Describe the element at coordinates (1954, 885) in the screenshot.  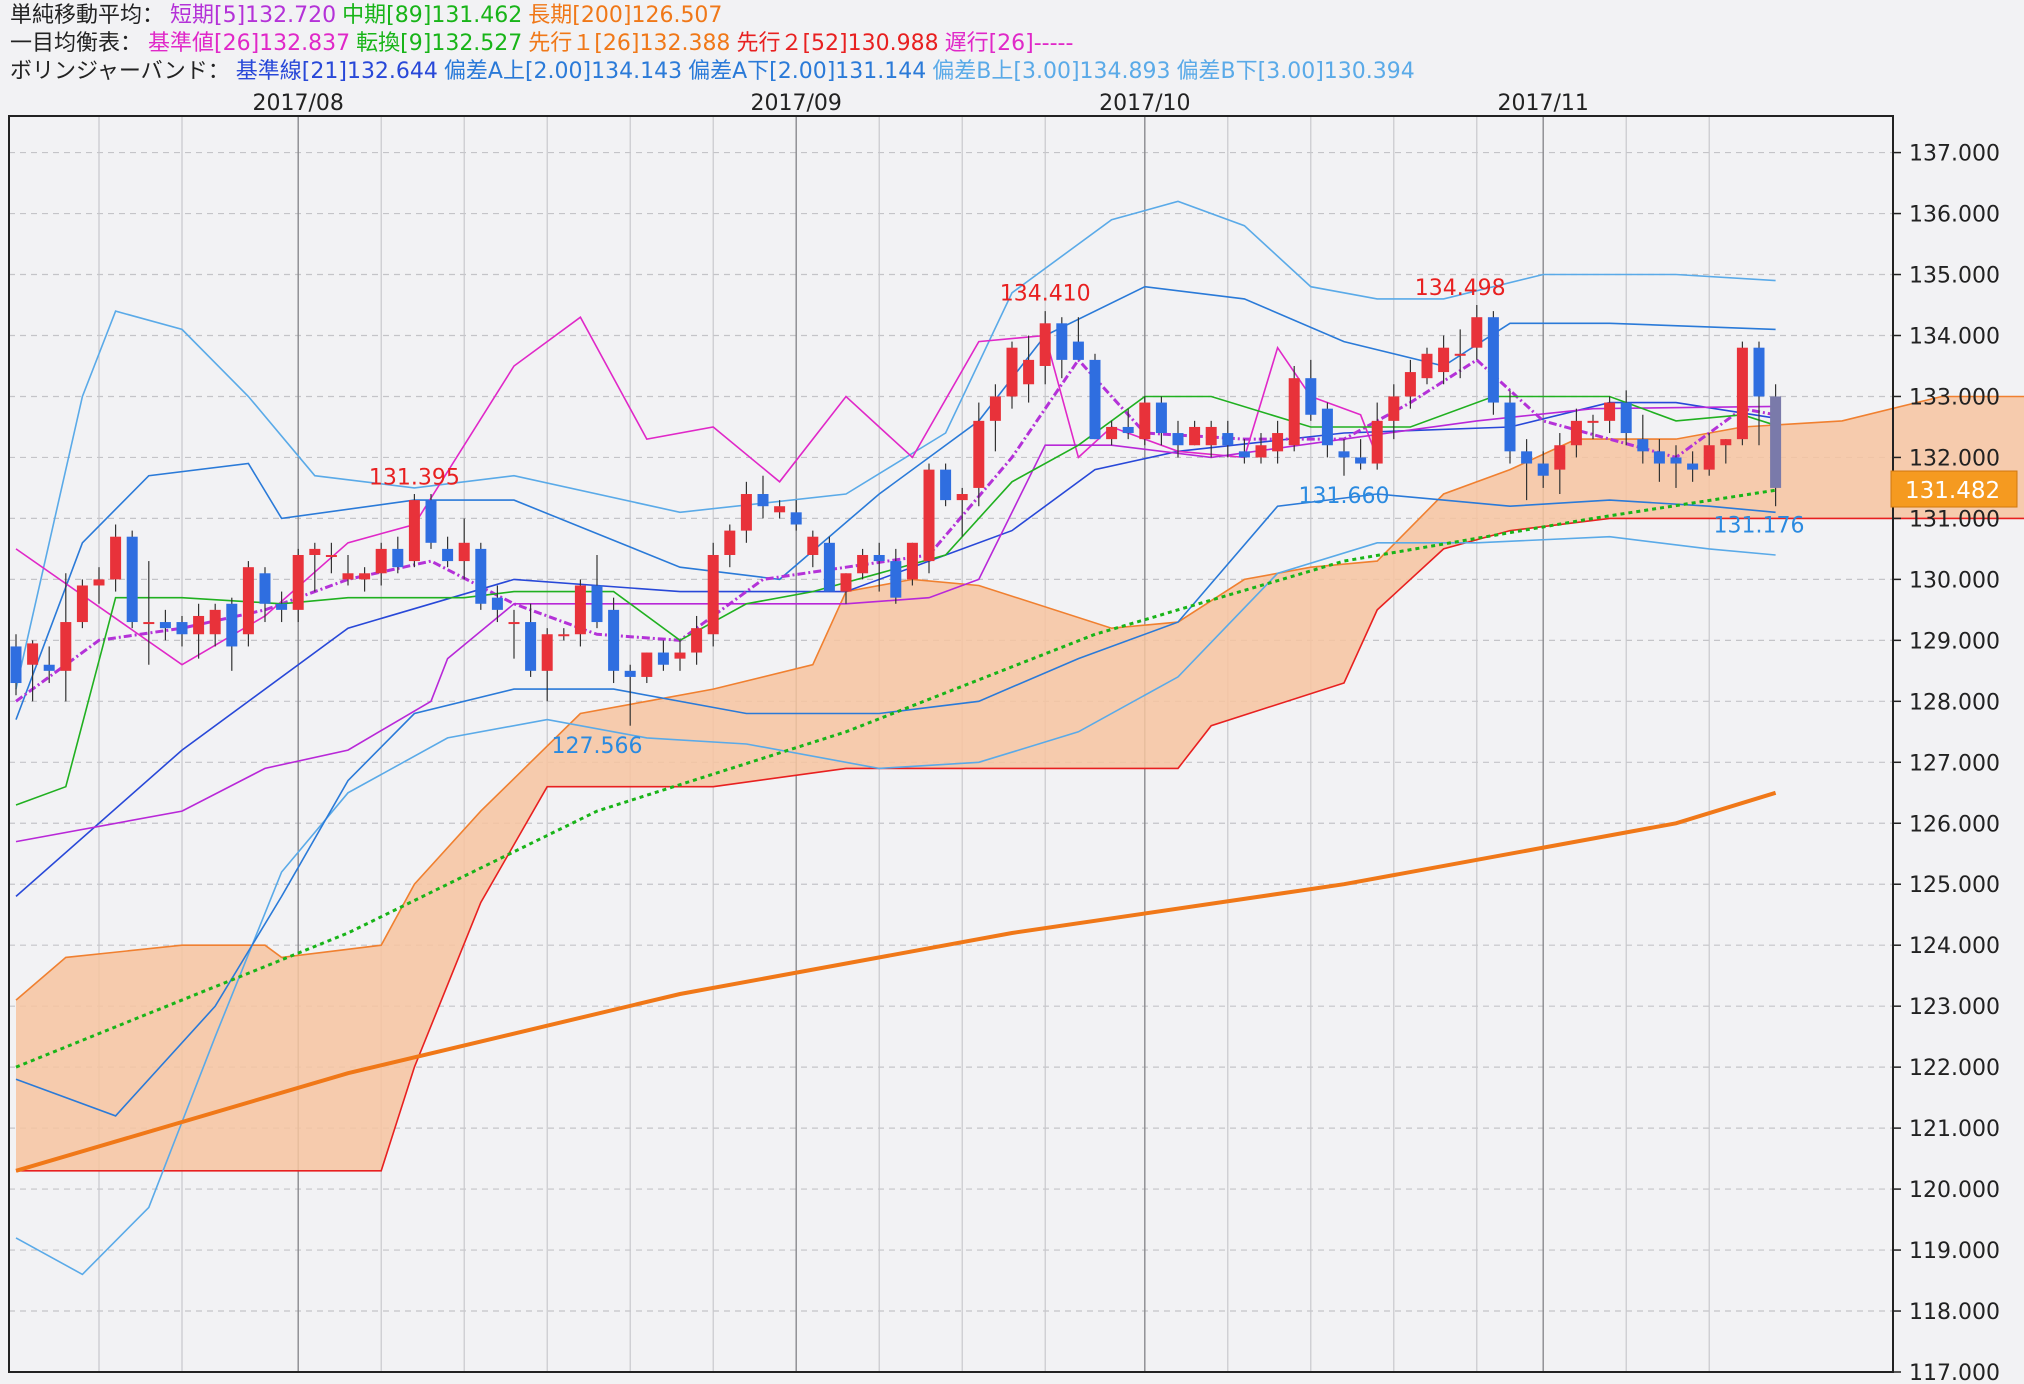
I see `y-tick-label: 125.000` at that location.